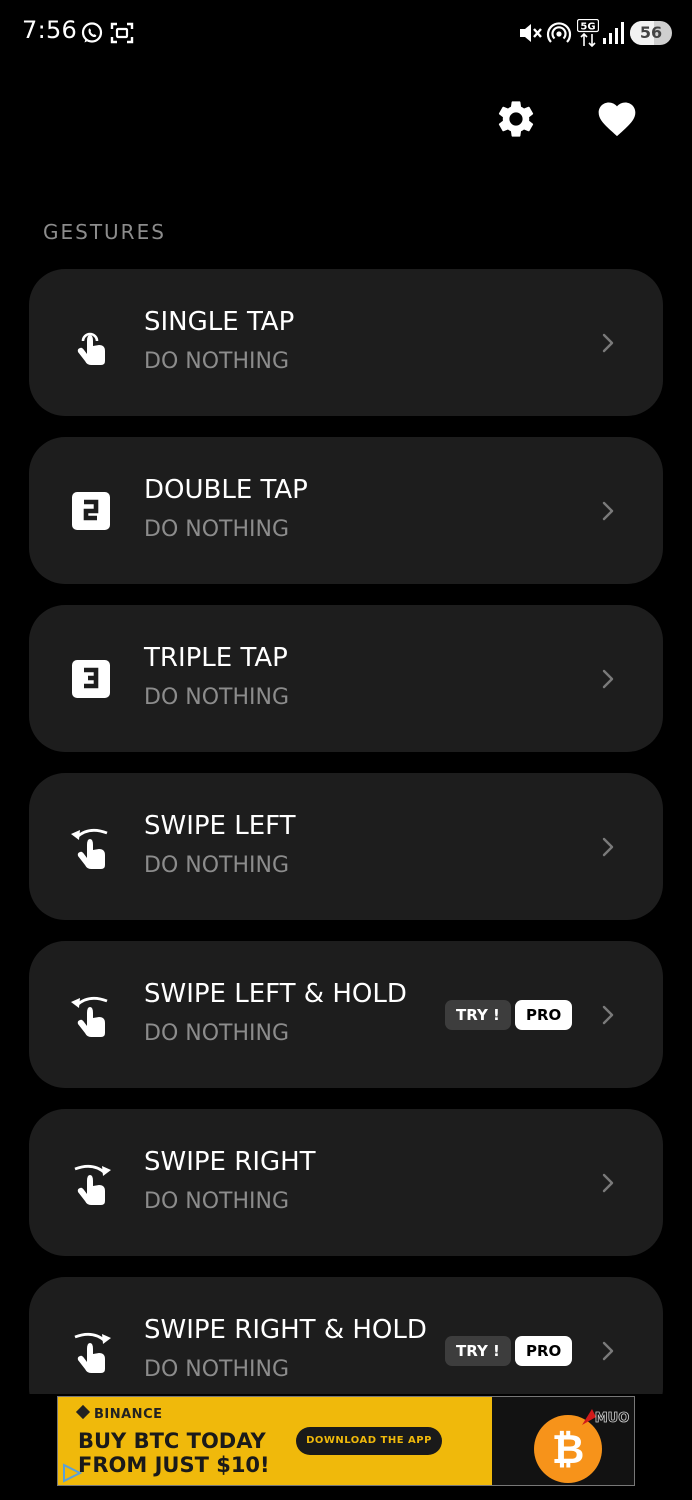 This screenshot has width=692, height=1500. What do you see at coordinates (220, 826) in the screenshot?
I see `gesture-title: SWIPE LEFT` at bounding box center [220, 826].